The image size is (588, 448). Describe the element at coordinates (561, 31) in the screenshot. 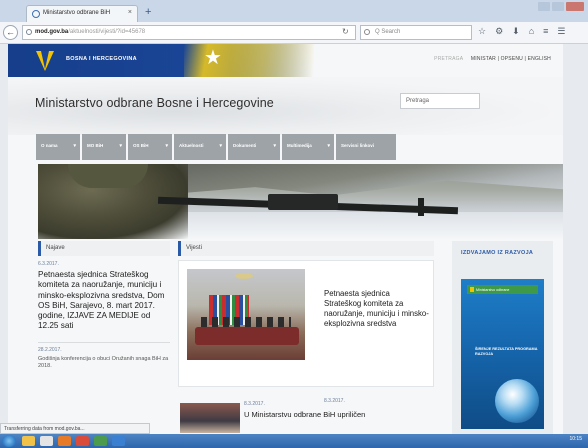

I see `menu-icon: ☰` at that location.